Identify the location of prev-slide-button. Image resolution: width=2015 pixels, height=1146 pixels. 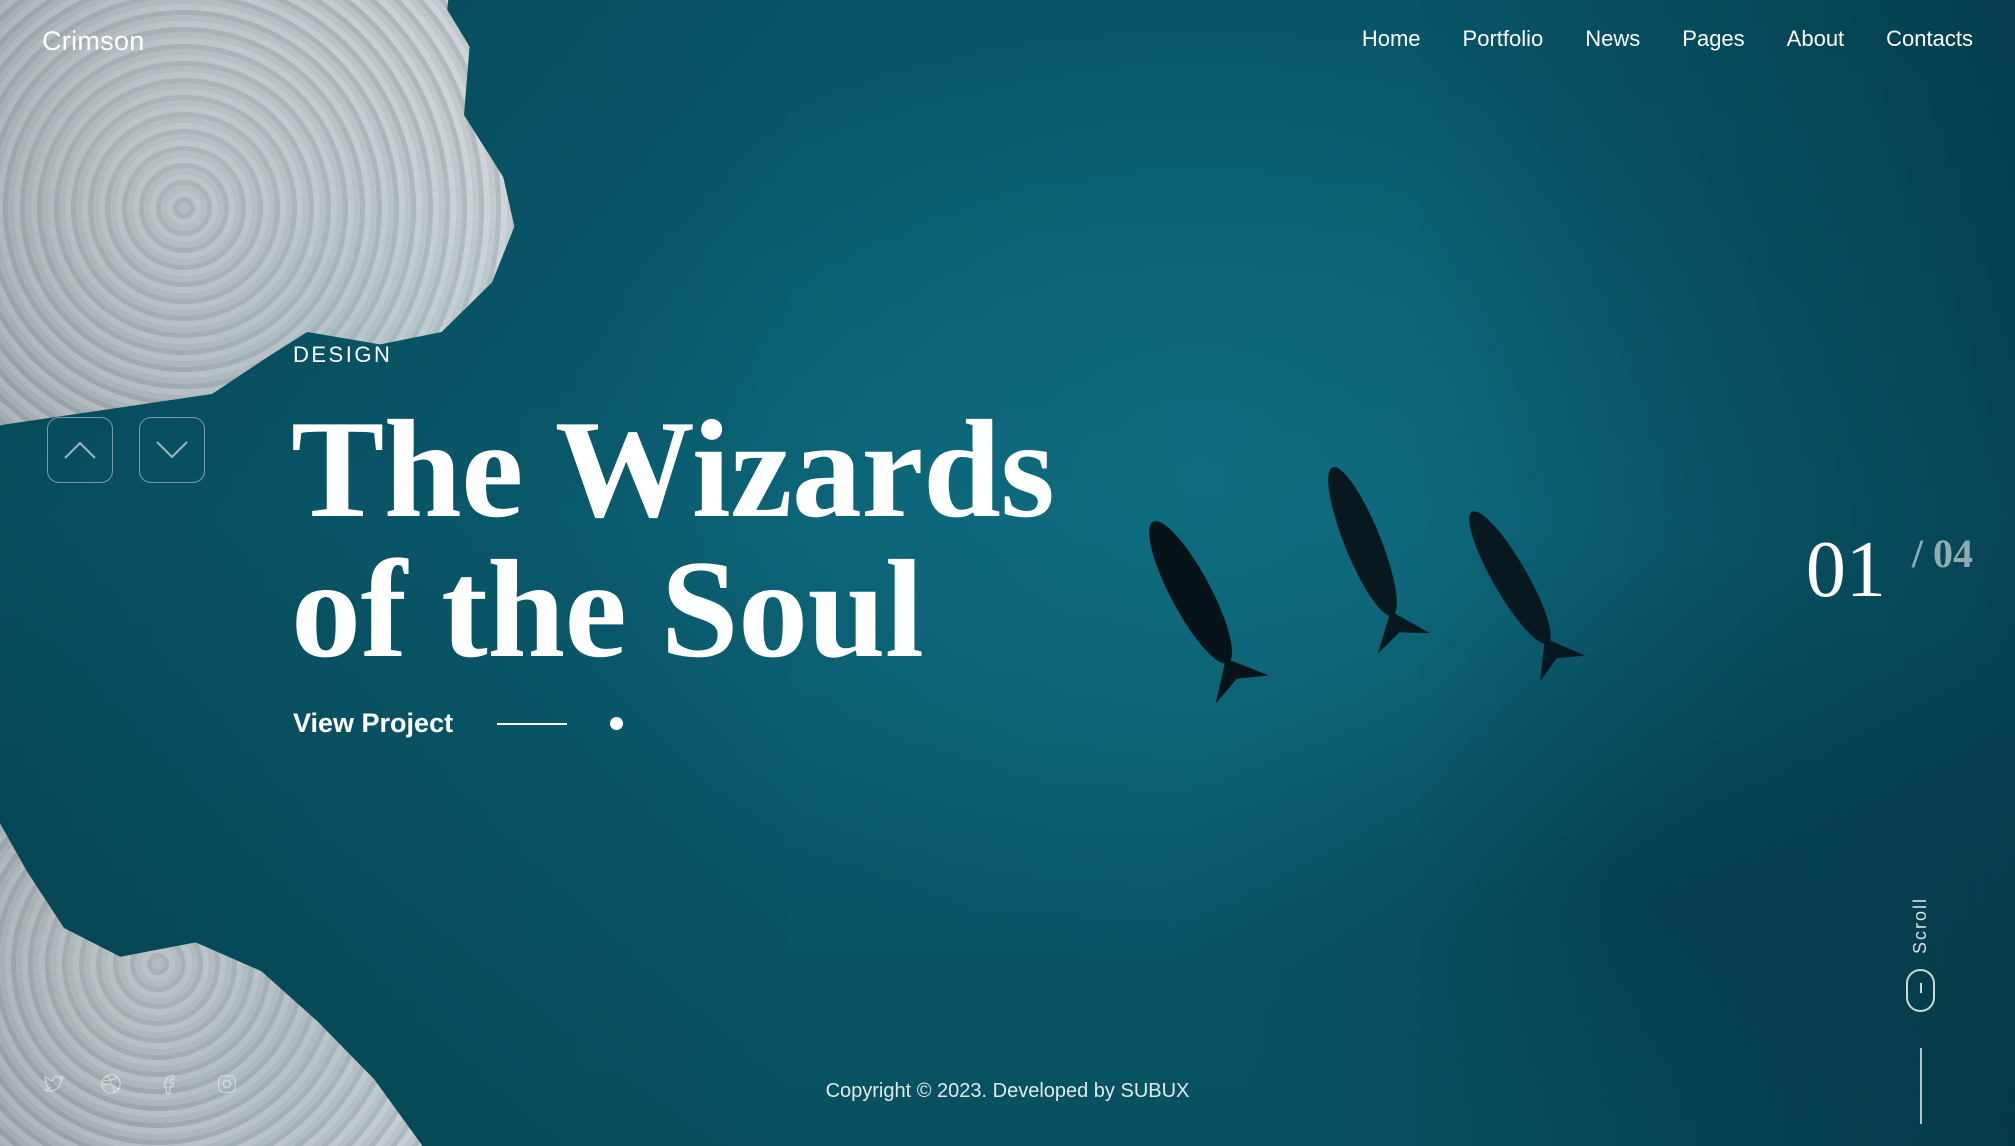
(80, 450).